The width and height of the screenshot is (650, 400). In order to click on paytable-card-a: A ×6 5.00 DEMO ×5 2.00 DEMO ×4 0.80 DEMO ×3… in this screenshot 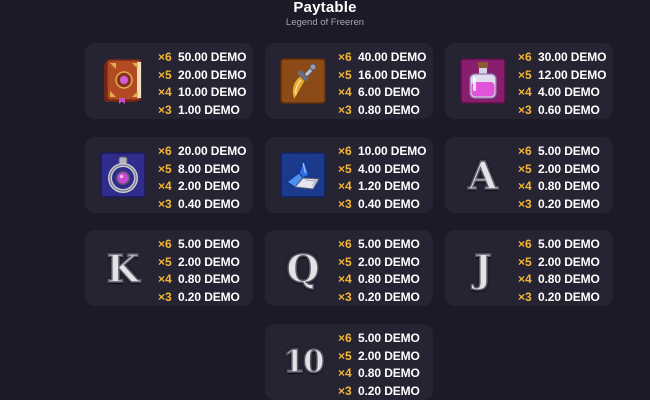, I will do `click(529, 175)`.